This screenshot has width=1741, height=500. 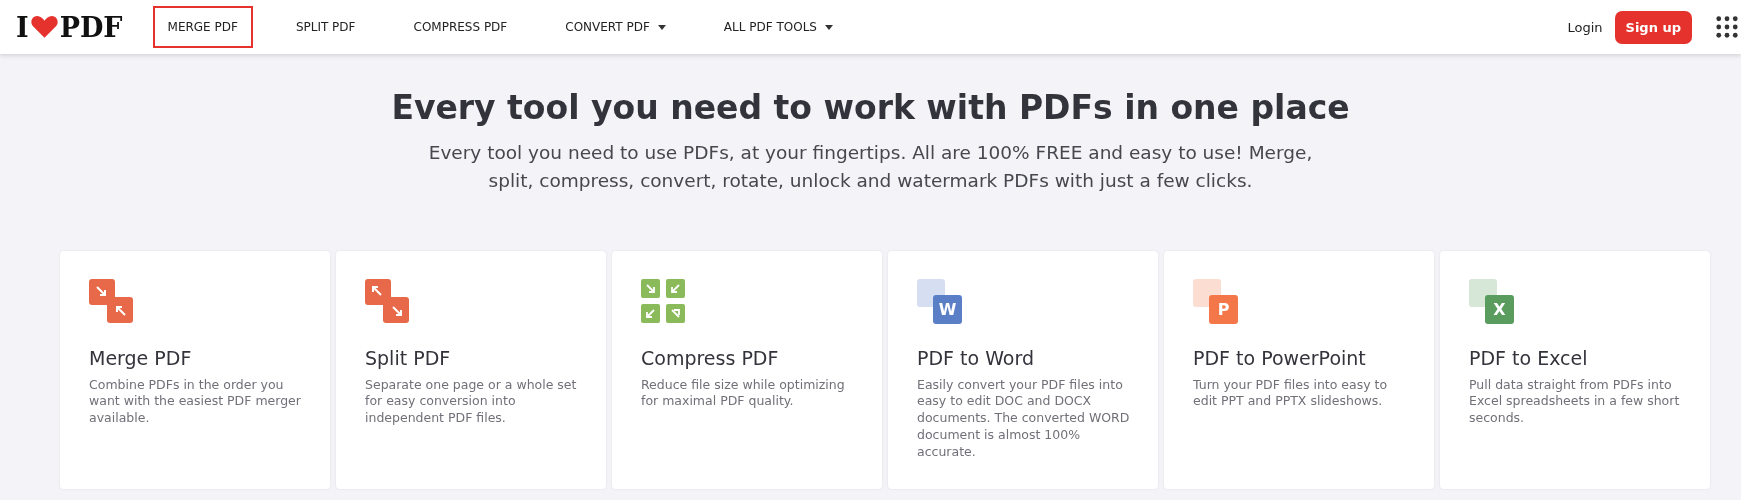 I want to click on heart-icon, so click(x=44, y=27).